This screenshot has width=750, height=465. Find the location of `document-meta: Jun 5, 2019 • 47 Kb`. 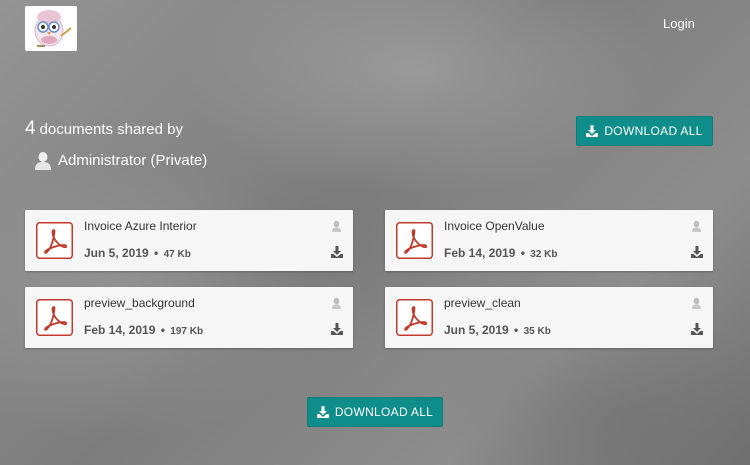

document-meta: Jun 5, 2019 • 47 Kb is located at coordinates (137, 253).